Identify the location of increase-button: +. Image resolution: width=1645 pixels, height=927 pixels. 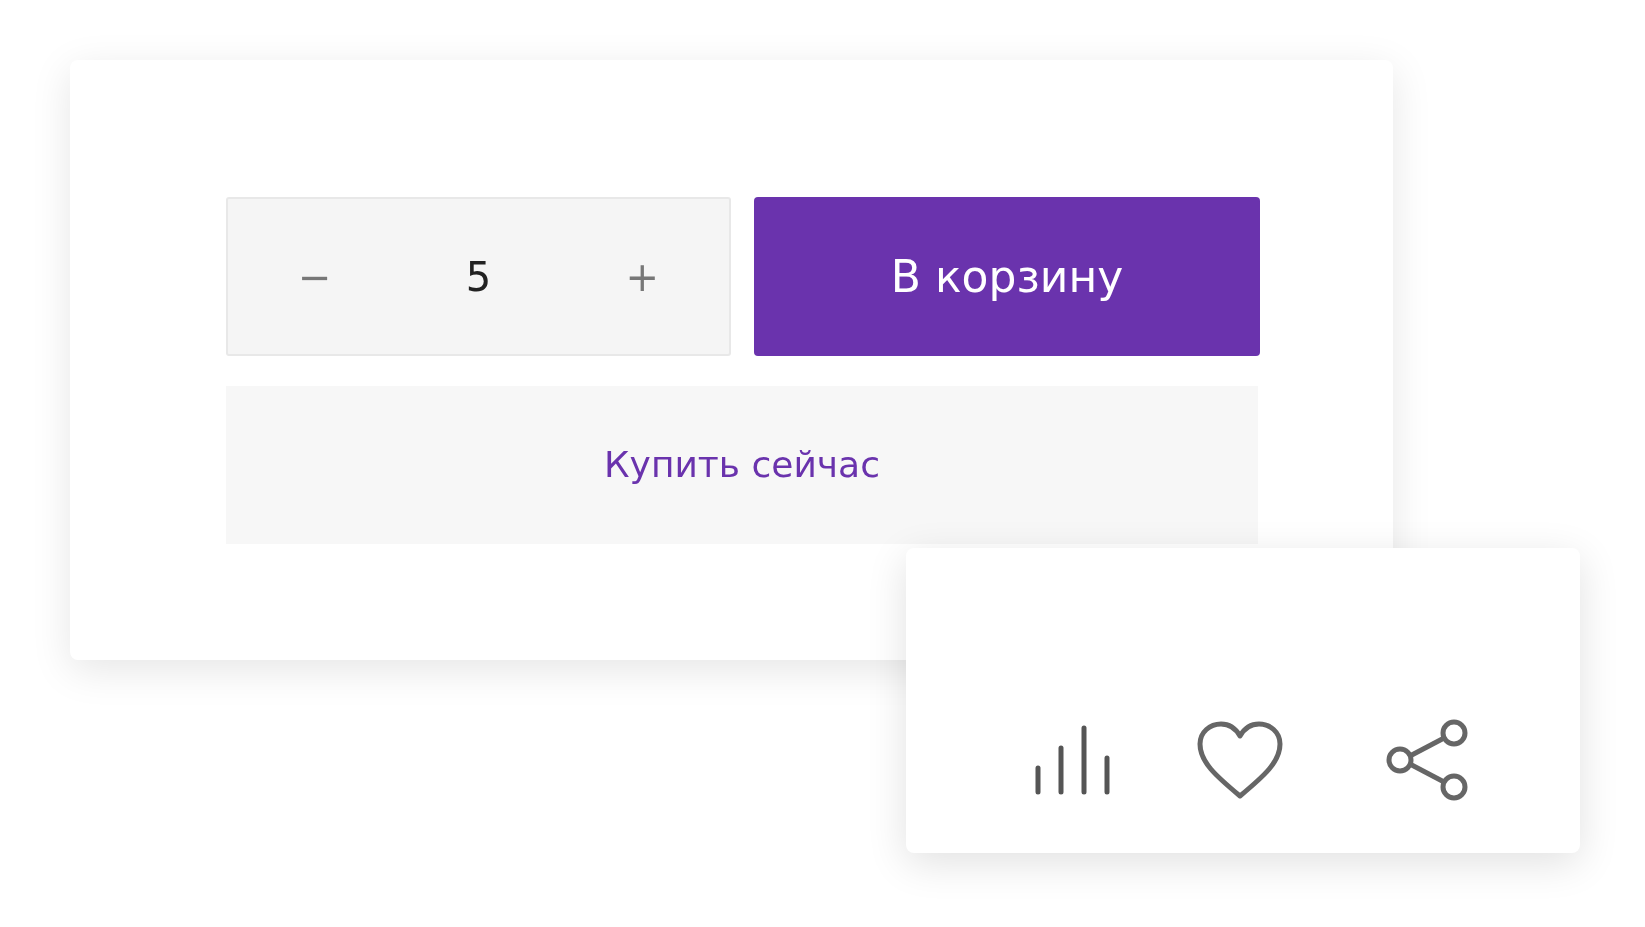
(642, 276).